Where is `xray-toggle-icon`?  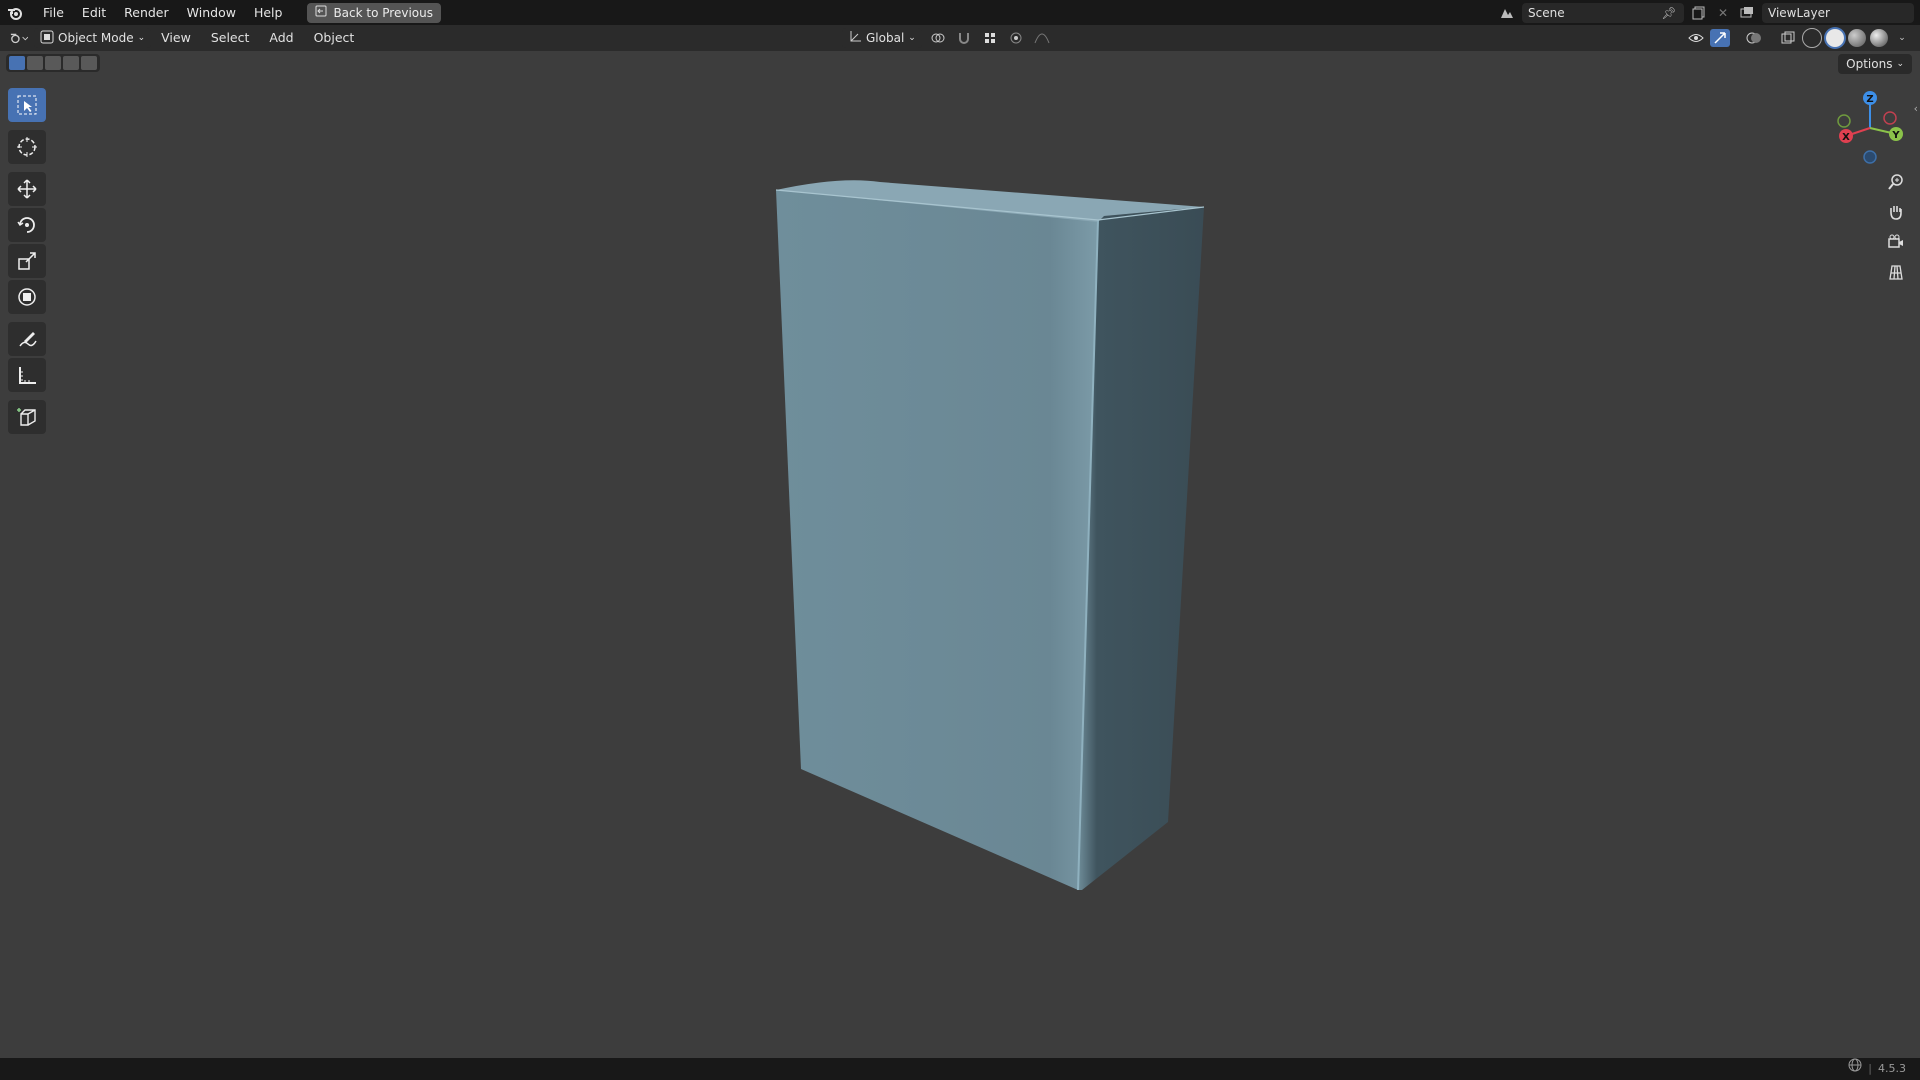 xray-toggle-icon is located at coordinates (1788, 38).